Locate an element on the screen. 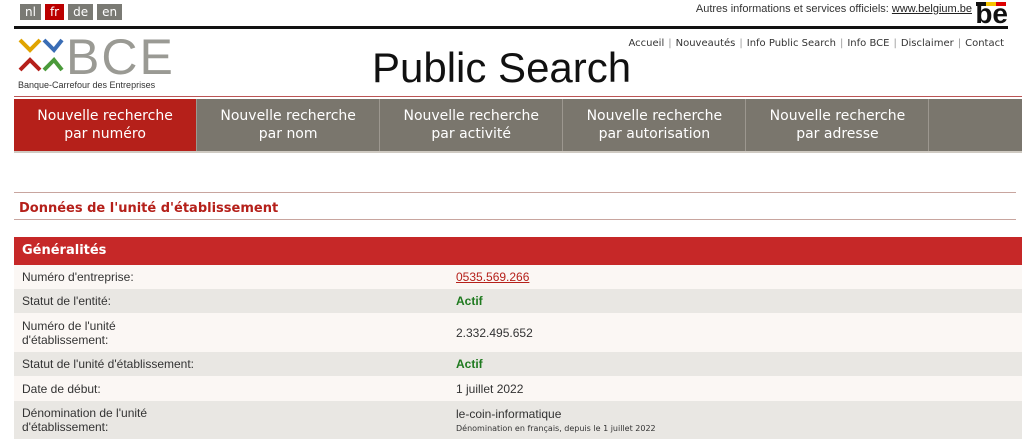 This screenshot has height=439, width=1024. logo-subtitle: Banque-Carrefour des Entreprises is located at coordinates (87, 85).